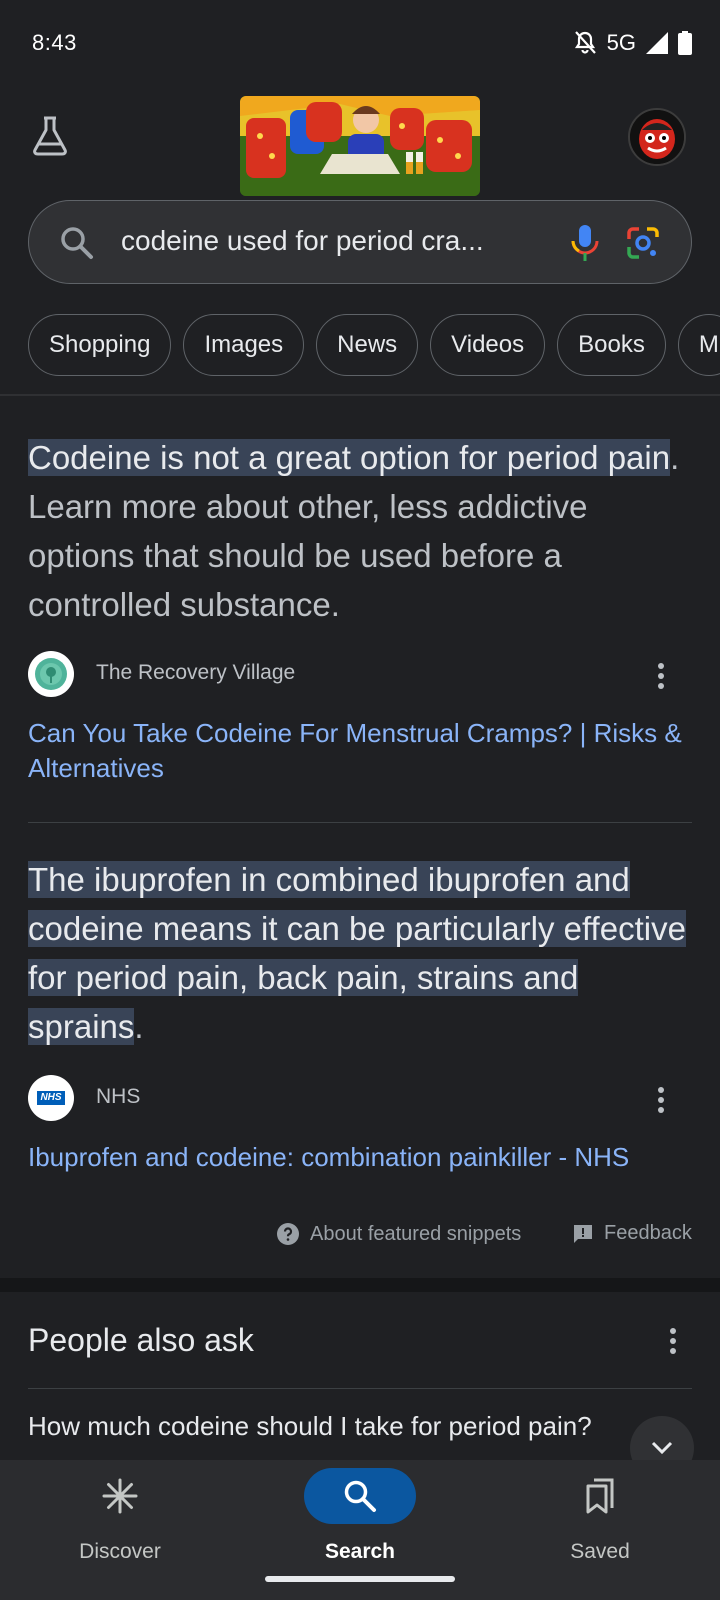 The width and height of the screenshot is (720, 1600). I want to click on favicon: NHS, so click(51, 1098).